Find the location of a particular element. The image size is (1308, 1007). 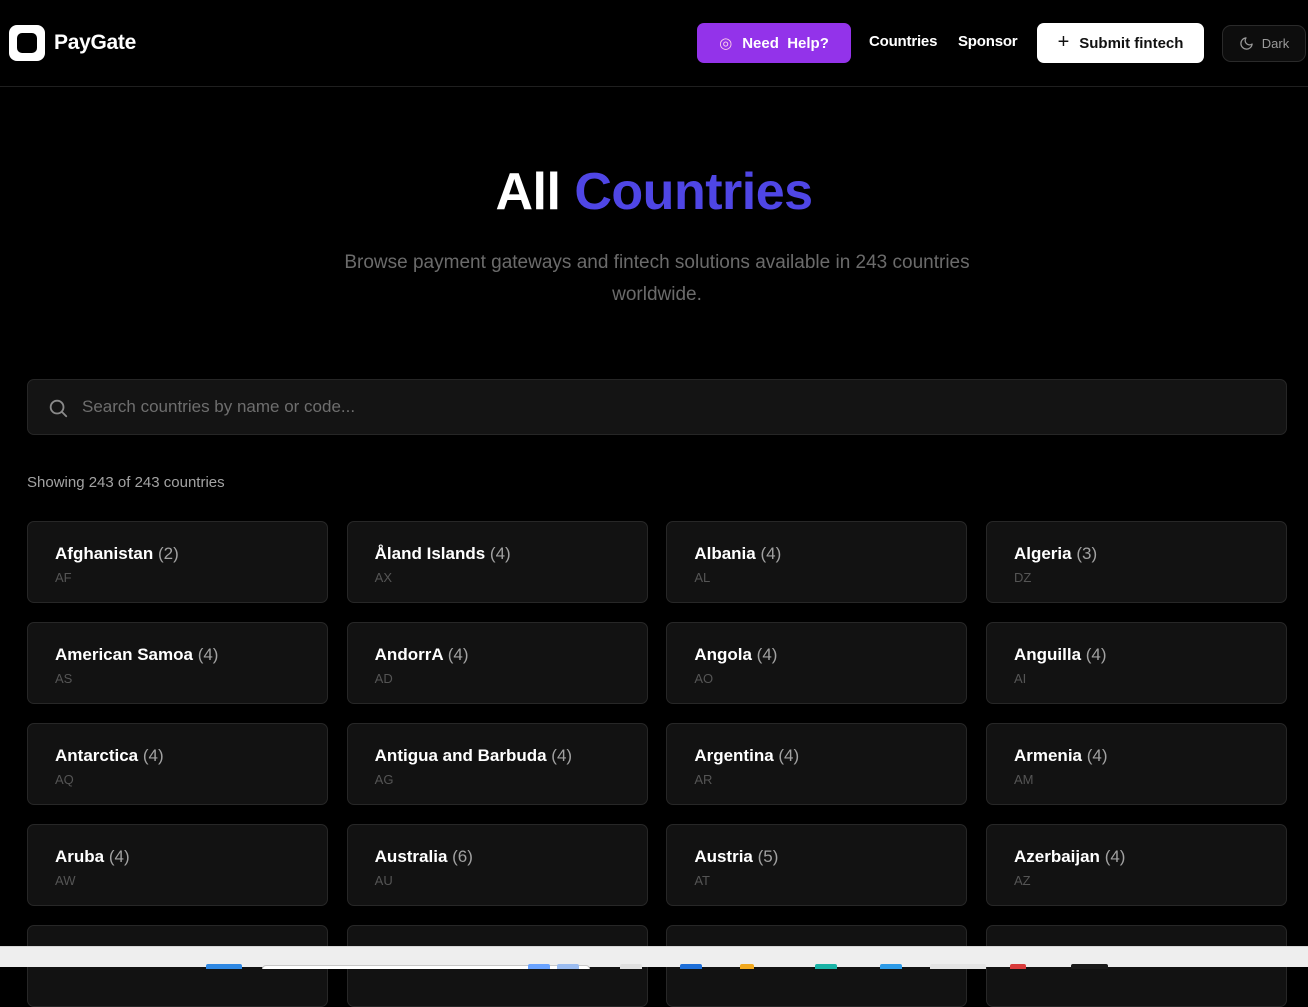

country-card: Antarctica (4) AQ is located at coordinates (177, 764).